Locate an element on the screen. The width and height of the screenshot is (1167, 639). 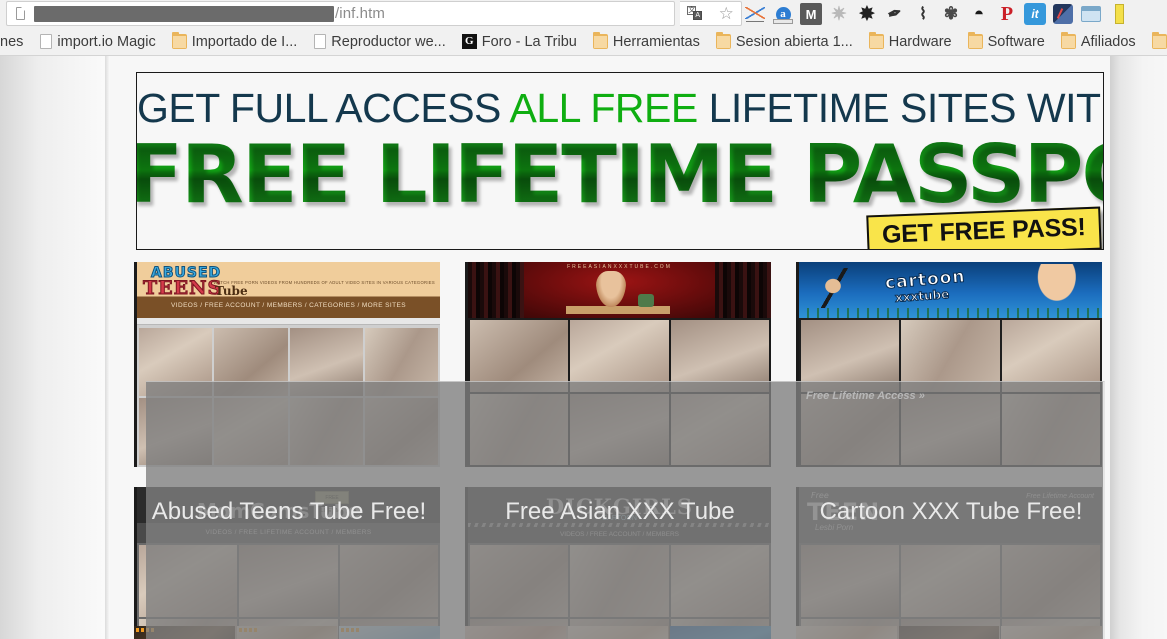
site-logo-line2: TEENS is located at coordinates (182, 288).